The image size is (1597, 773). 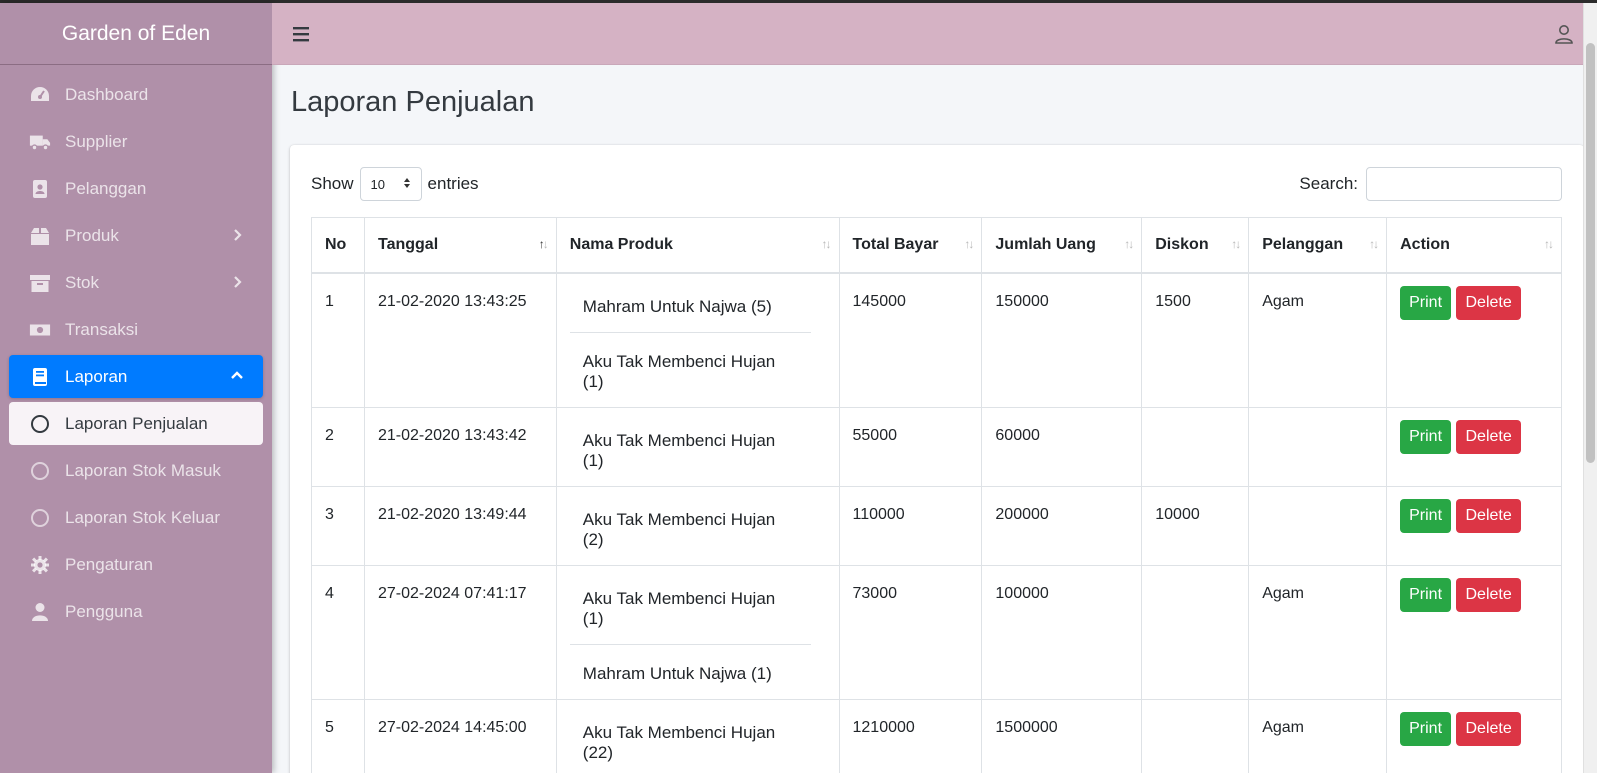 What do you see at coordinates (338, 525) in the screenshot?
I see `cell-no: 3` at bounding box center [338, 525].